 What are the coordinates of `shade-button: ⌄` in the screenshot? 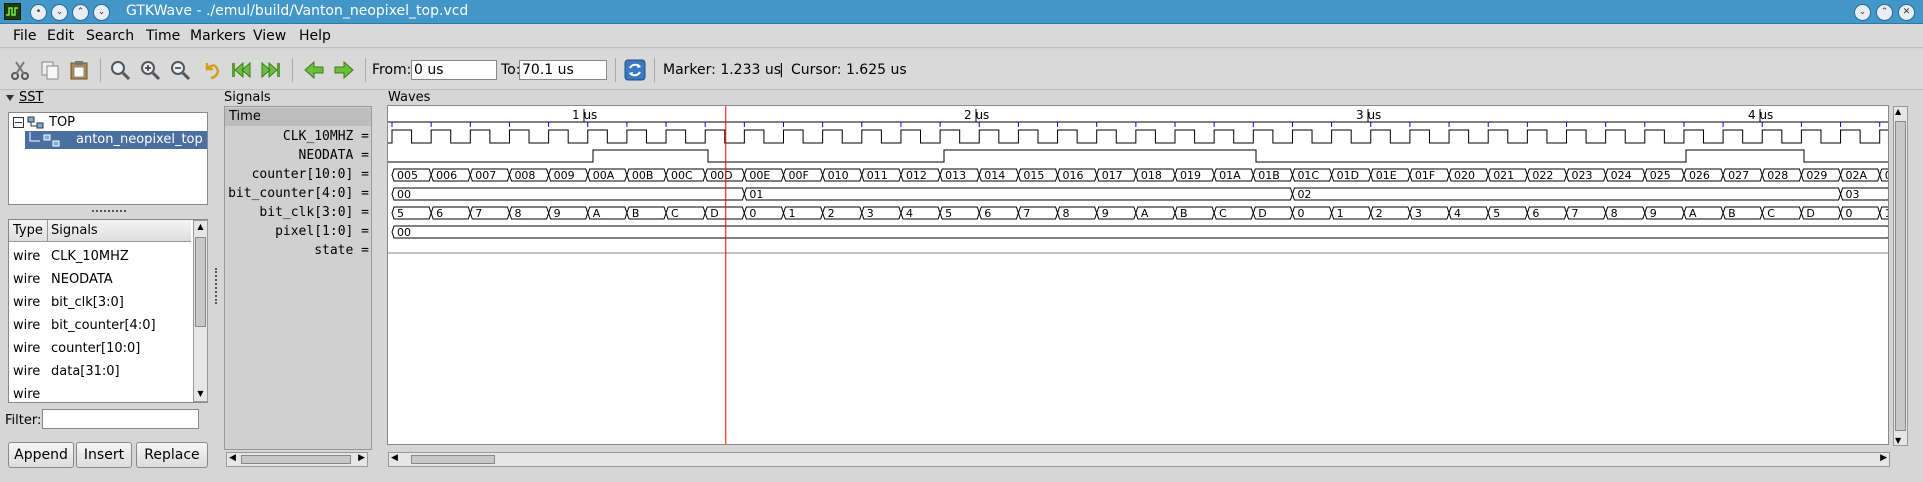 It's located at (59, 12).